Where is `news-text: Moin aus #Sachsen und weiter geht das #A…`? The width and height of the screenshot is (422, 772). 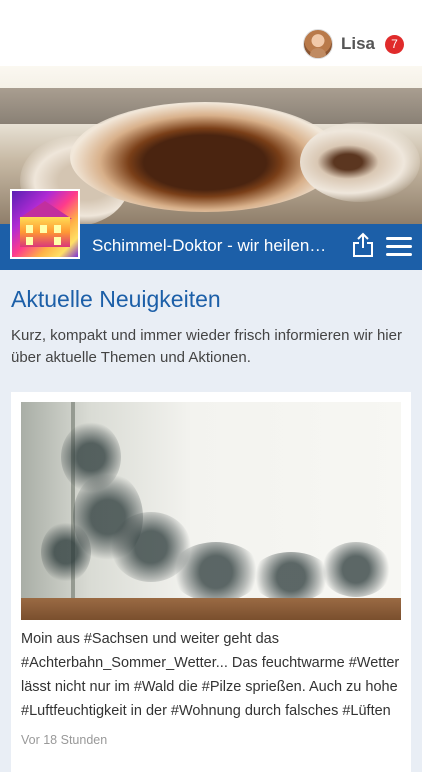
news-text: Moin aus #Sachsen und weiter geht das #A… is located at coordinates (210, 675).